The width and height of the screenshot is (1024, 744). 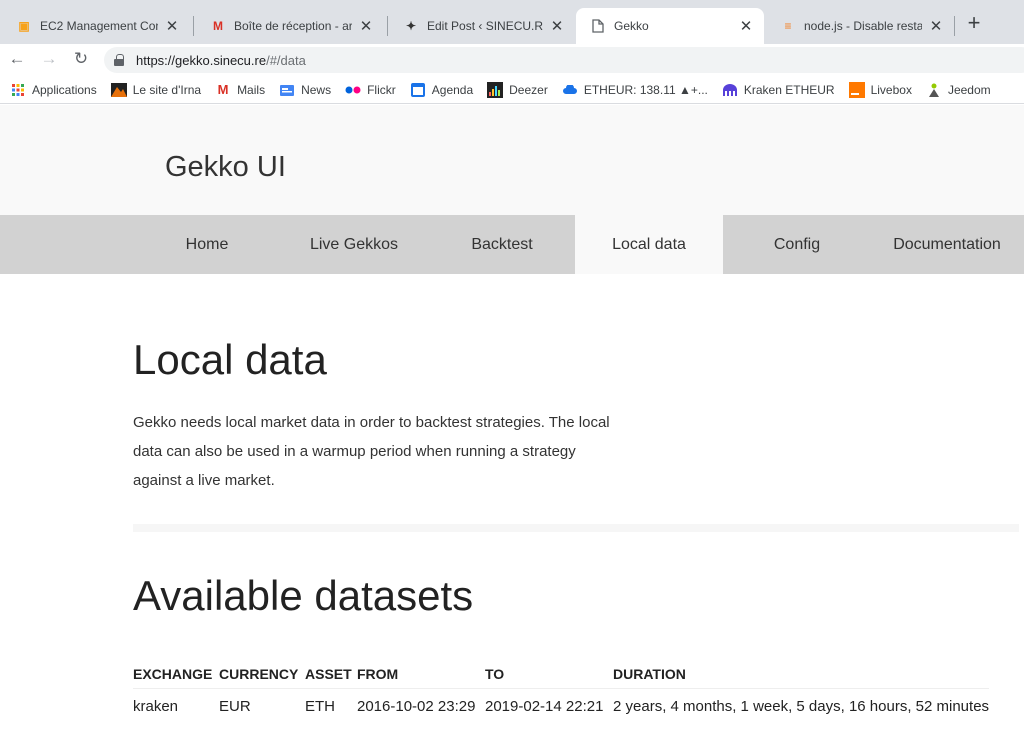 I want to click on flickr-icon, so click(x=353, y=90).